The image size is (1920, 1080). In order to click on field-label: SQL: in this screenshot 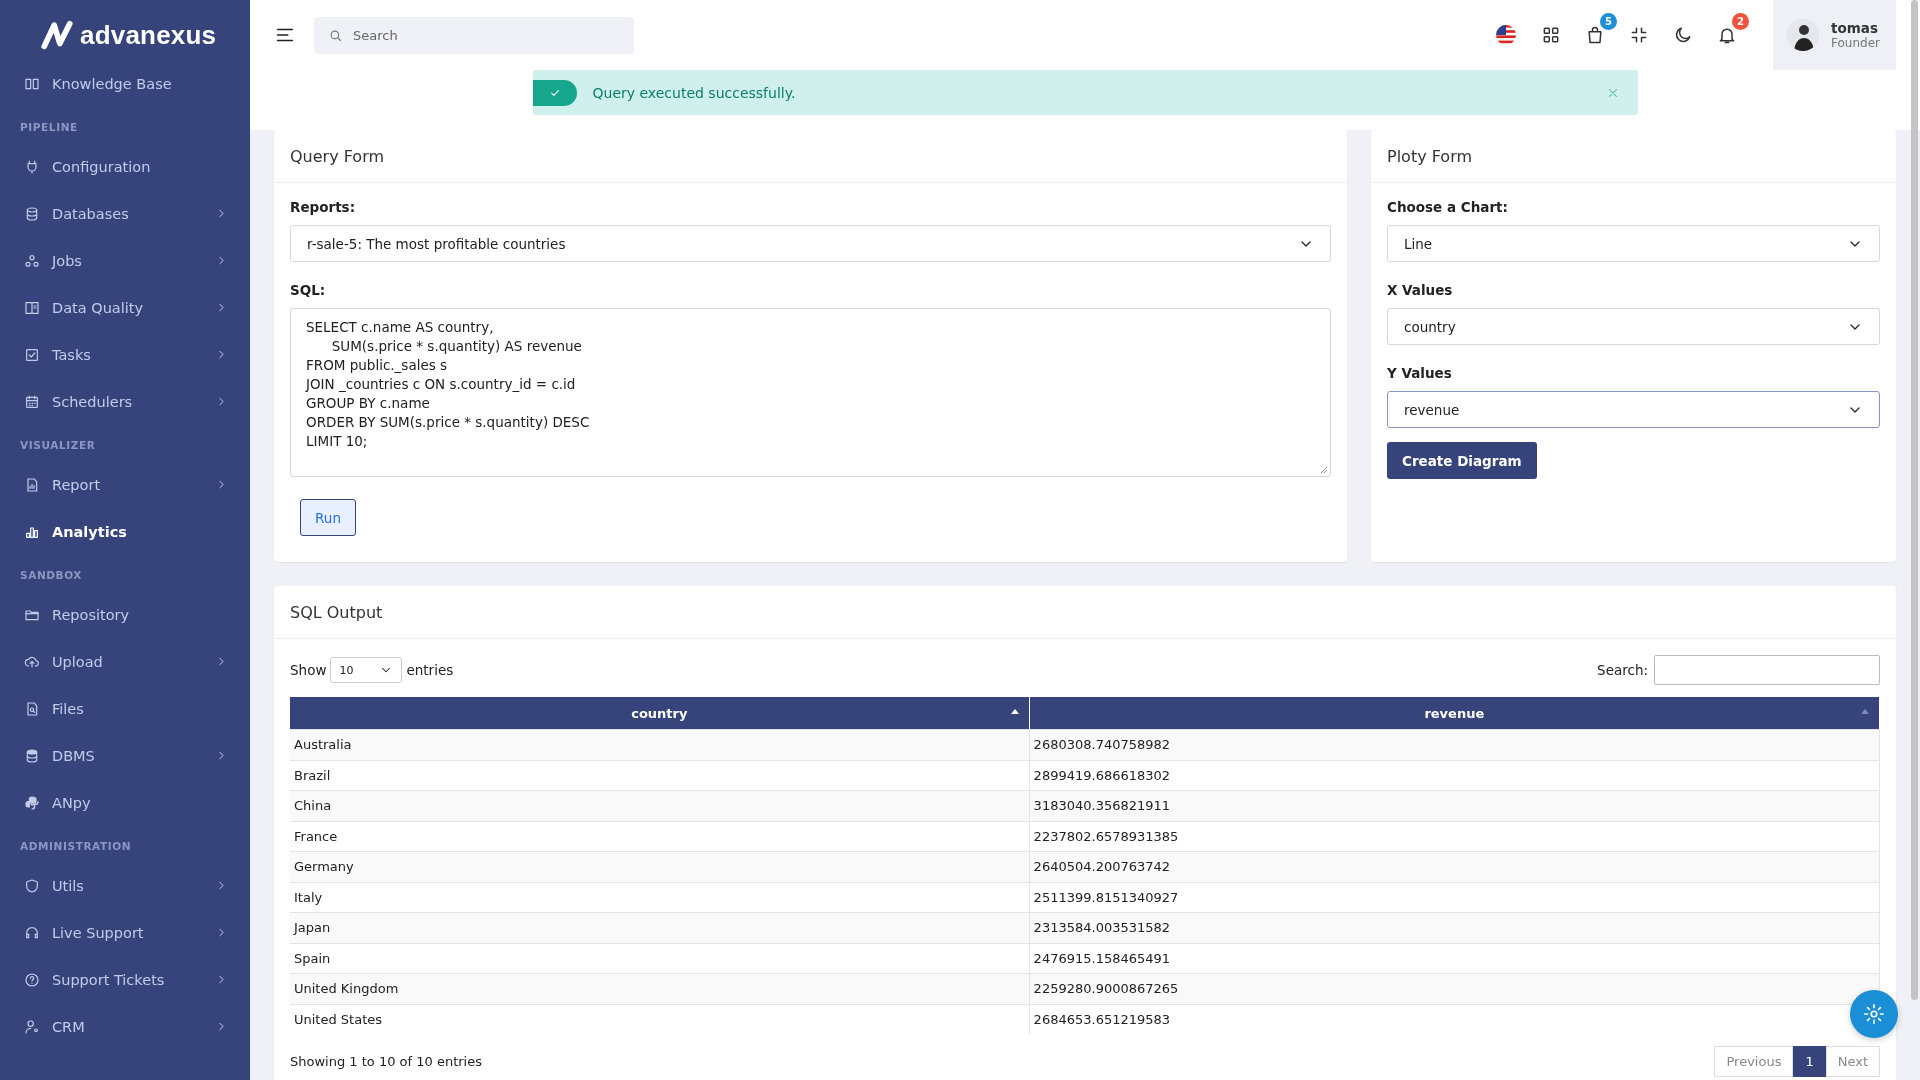, I will do `click(308, 290)`.